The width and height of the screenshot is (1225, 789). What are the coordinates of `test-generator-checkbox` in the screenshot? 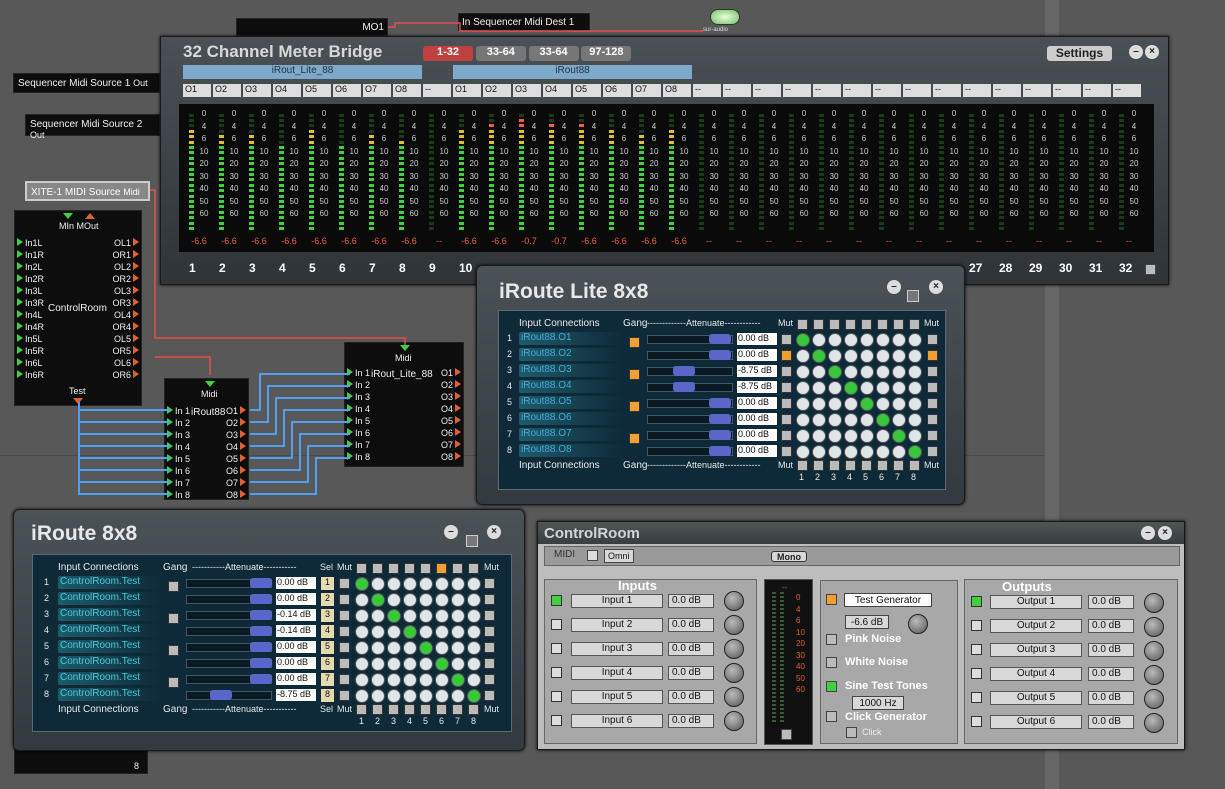 It's located at (831, 599).